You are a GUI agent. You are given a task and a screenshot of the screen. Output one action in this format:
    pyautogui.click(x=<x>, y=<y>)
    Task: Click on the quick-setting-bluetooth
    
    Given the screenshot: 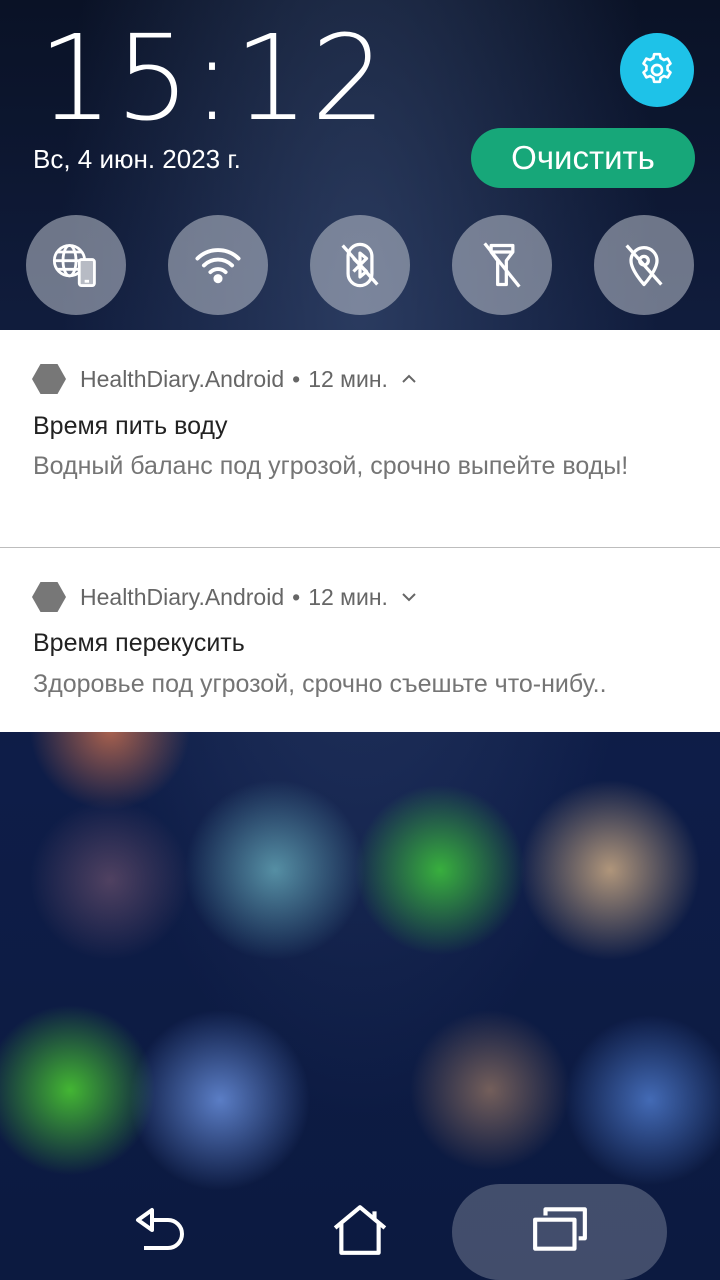 What is the action you would take?
    pyautogui.click(x=360, y=265)
    